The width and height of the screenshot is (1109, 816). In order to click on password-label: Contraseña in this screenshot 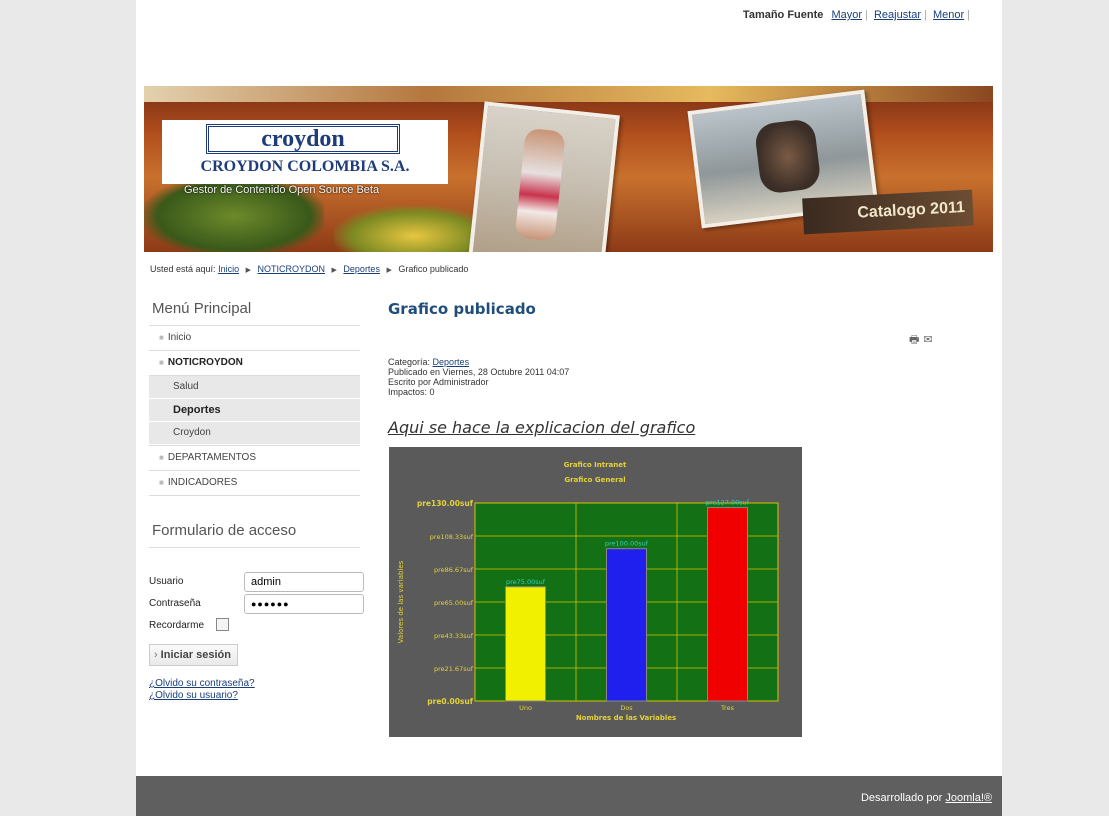, I will do `click(175, 603)`.